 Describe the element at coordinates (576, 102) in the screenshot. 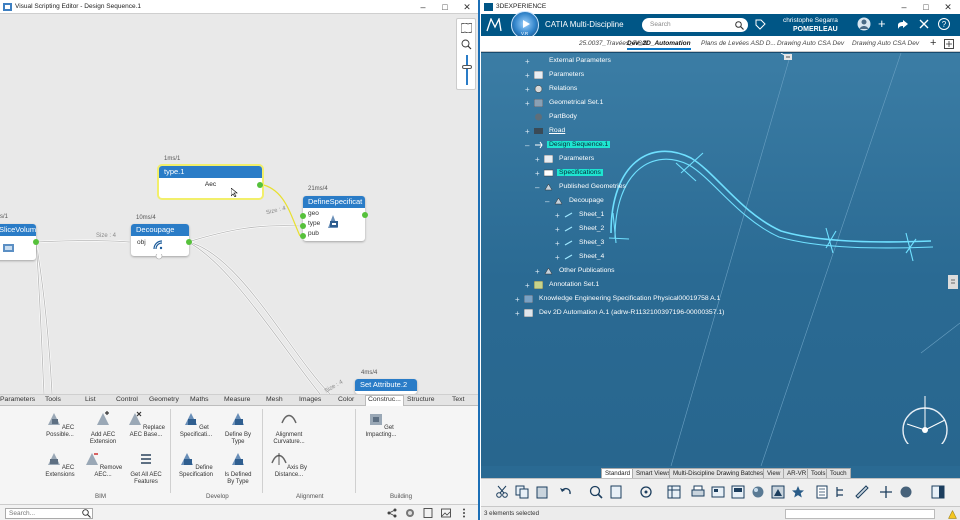

I see `tree-item: Geometrical Set.1` at that location.